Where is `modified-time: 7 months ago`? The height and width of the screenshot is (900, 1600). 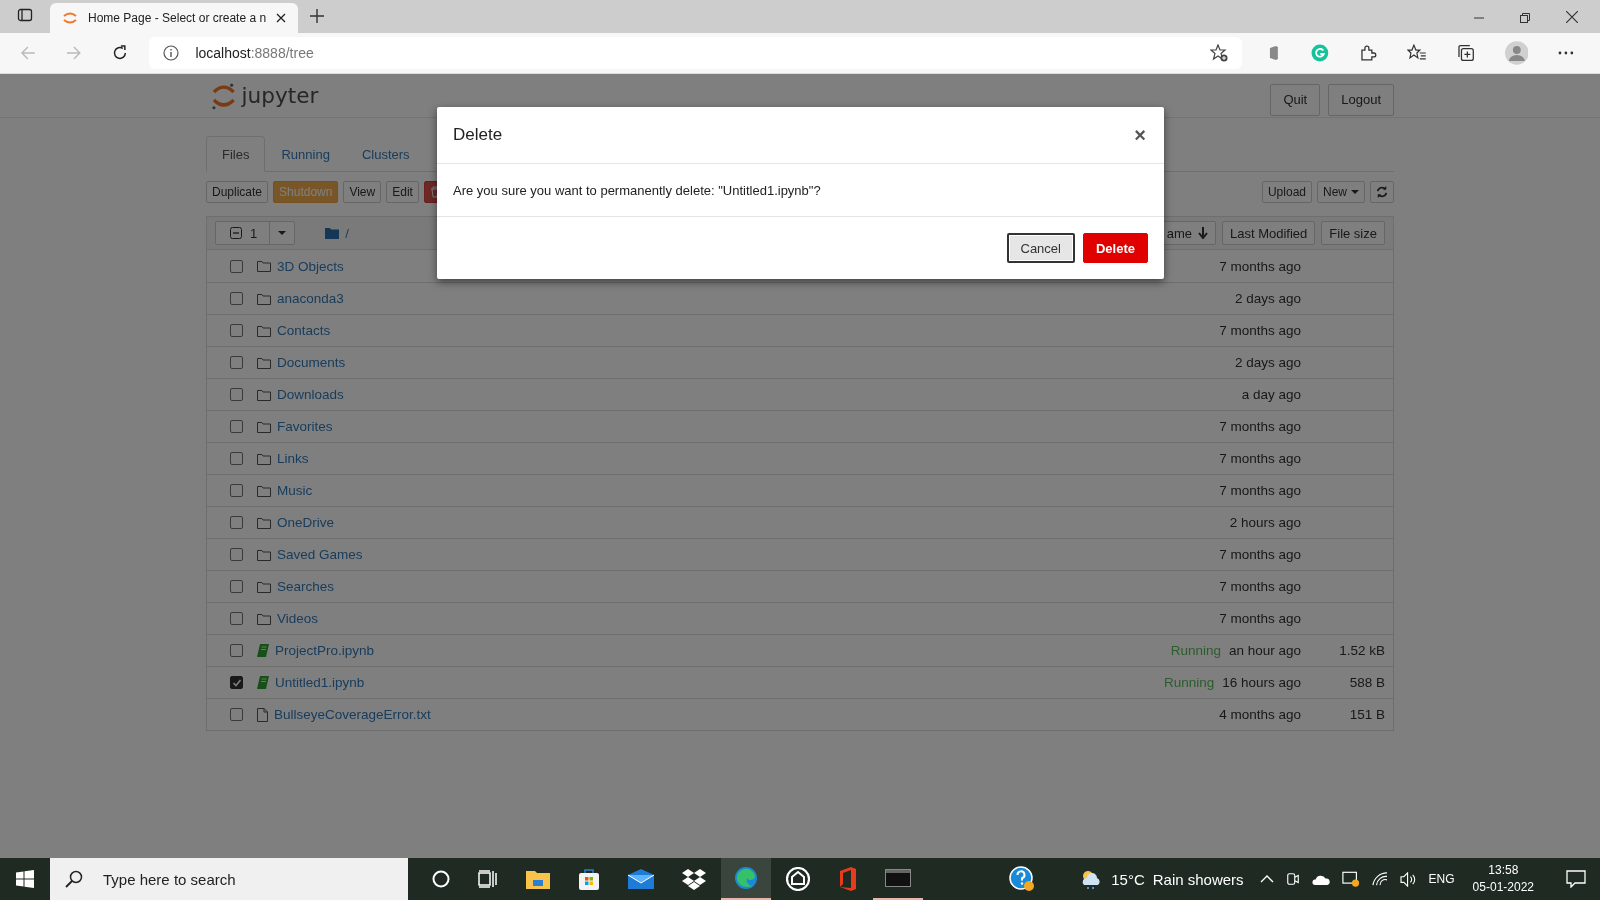 modified-time: 7 months ago is located at coordinates (1260, 330).